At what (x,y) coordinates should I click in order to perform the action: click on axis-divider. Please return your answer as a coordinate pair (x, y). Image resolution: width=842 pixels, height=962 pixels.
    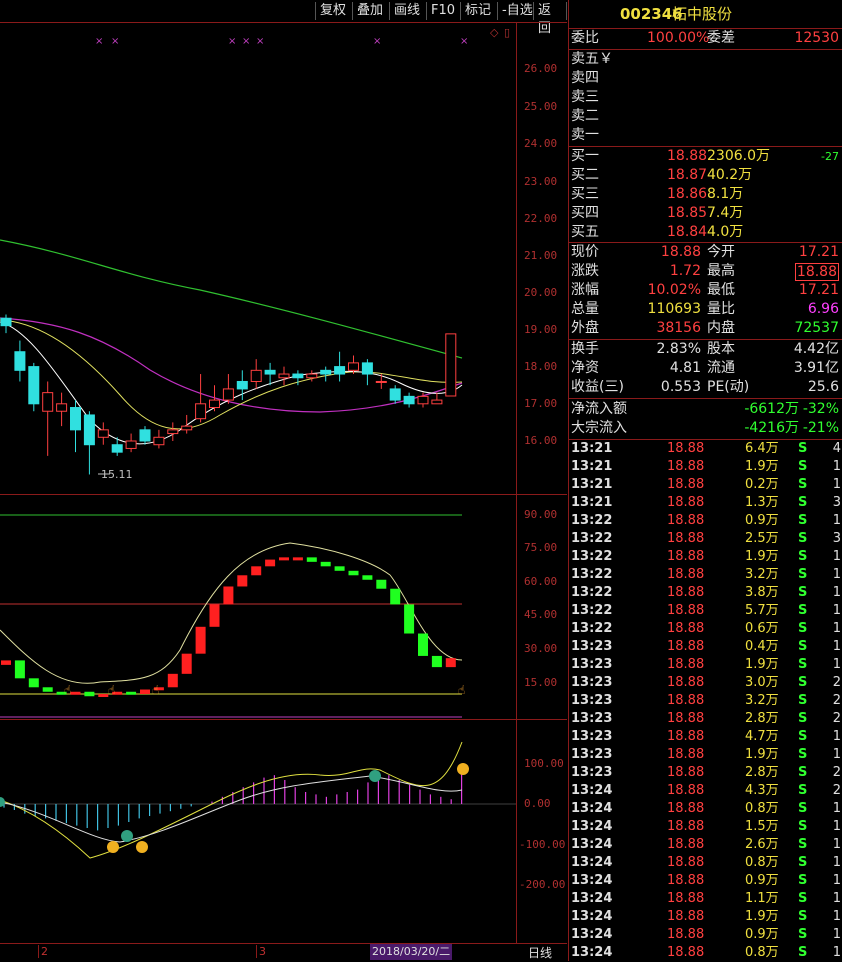
    Looking at the image, I should click on (516, 482).